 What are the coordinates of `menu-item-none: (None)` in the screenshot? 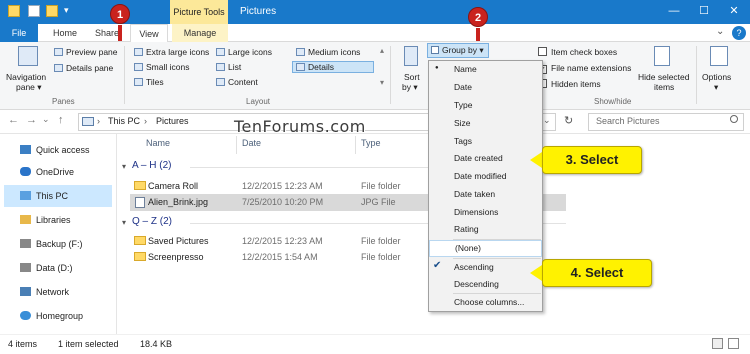 It's located at (485, 248).